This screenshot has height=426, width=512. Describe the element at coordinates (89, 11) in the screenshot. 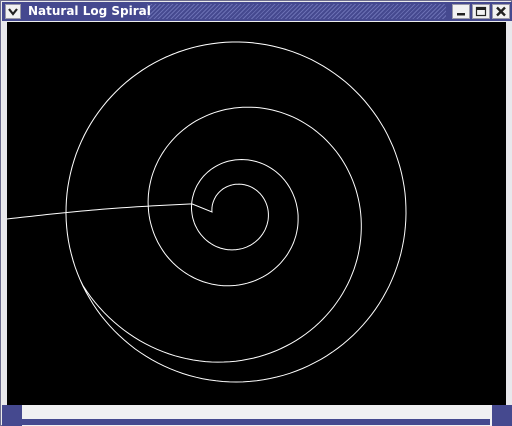

I see `window-title: Natural Log Spiral` at that location.